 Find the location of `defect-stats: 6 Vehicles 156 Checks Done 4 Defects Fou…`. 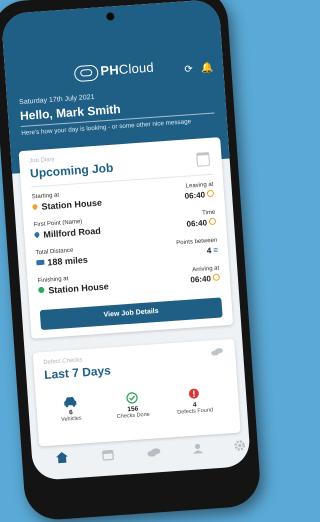

defect-stats: 6 Vehicles 156 Checks Done 4 Defects Fou… is located at coordinates (137, 404).